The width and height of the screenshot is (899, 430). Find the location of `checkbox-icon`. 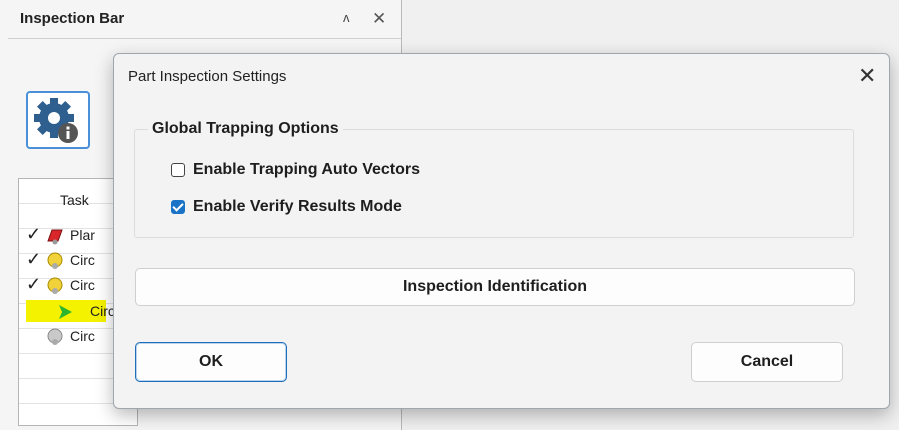

checkbox-icon is located at coordinates (178, 170).